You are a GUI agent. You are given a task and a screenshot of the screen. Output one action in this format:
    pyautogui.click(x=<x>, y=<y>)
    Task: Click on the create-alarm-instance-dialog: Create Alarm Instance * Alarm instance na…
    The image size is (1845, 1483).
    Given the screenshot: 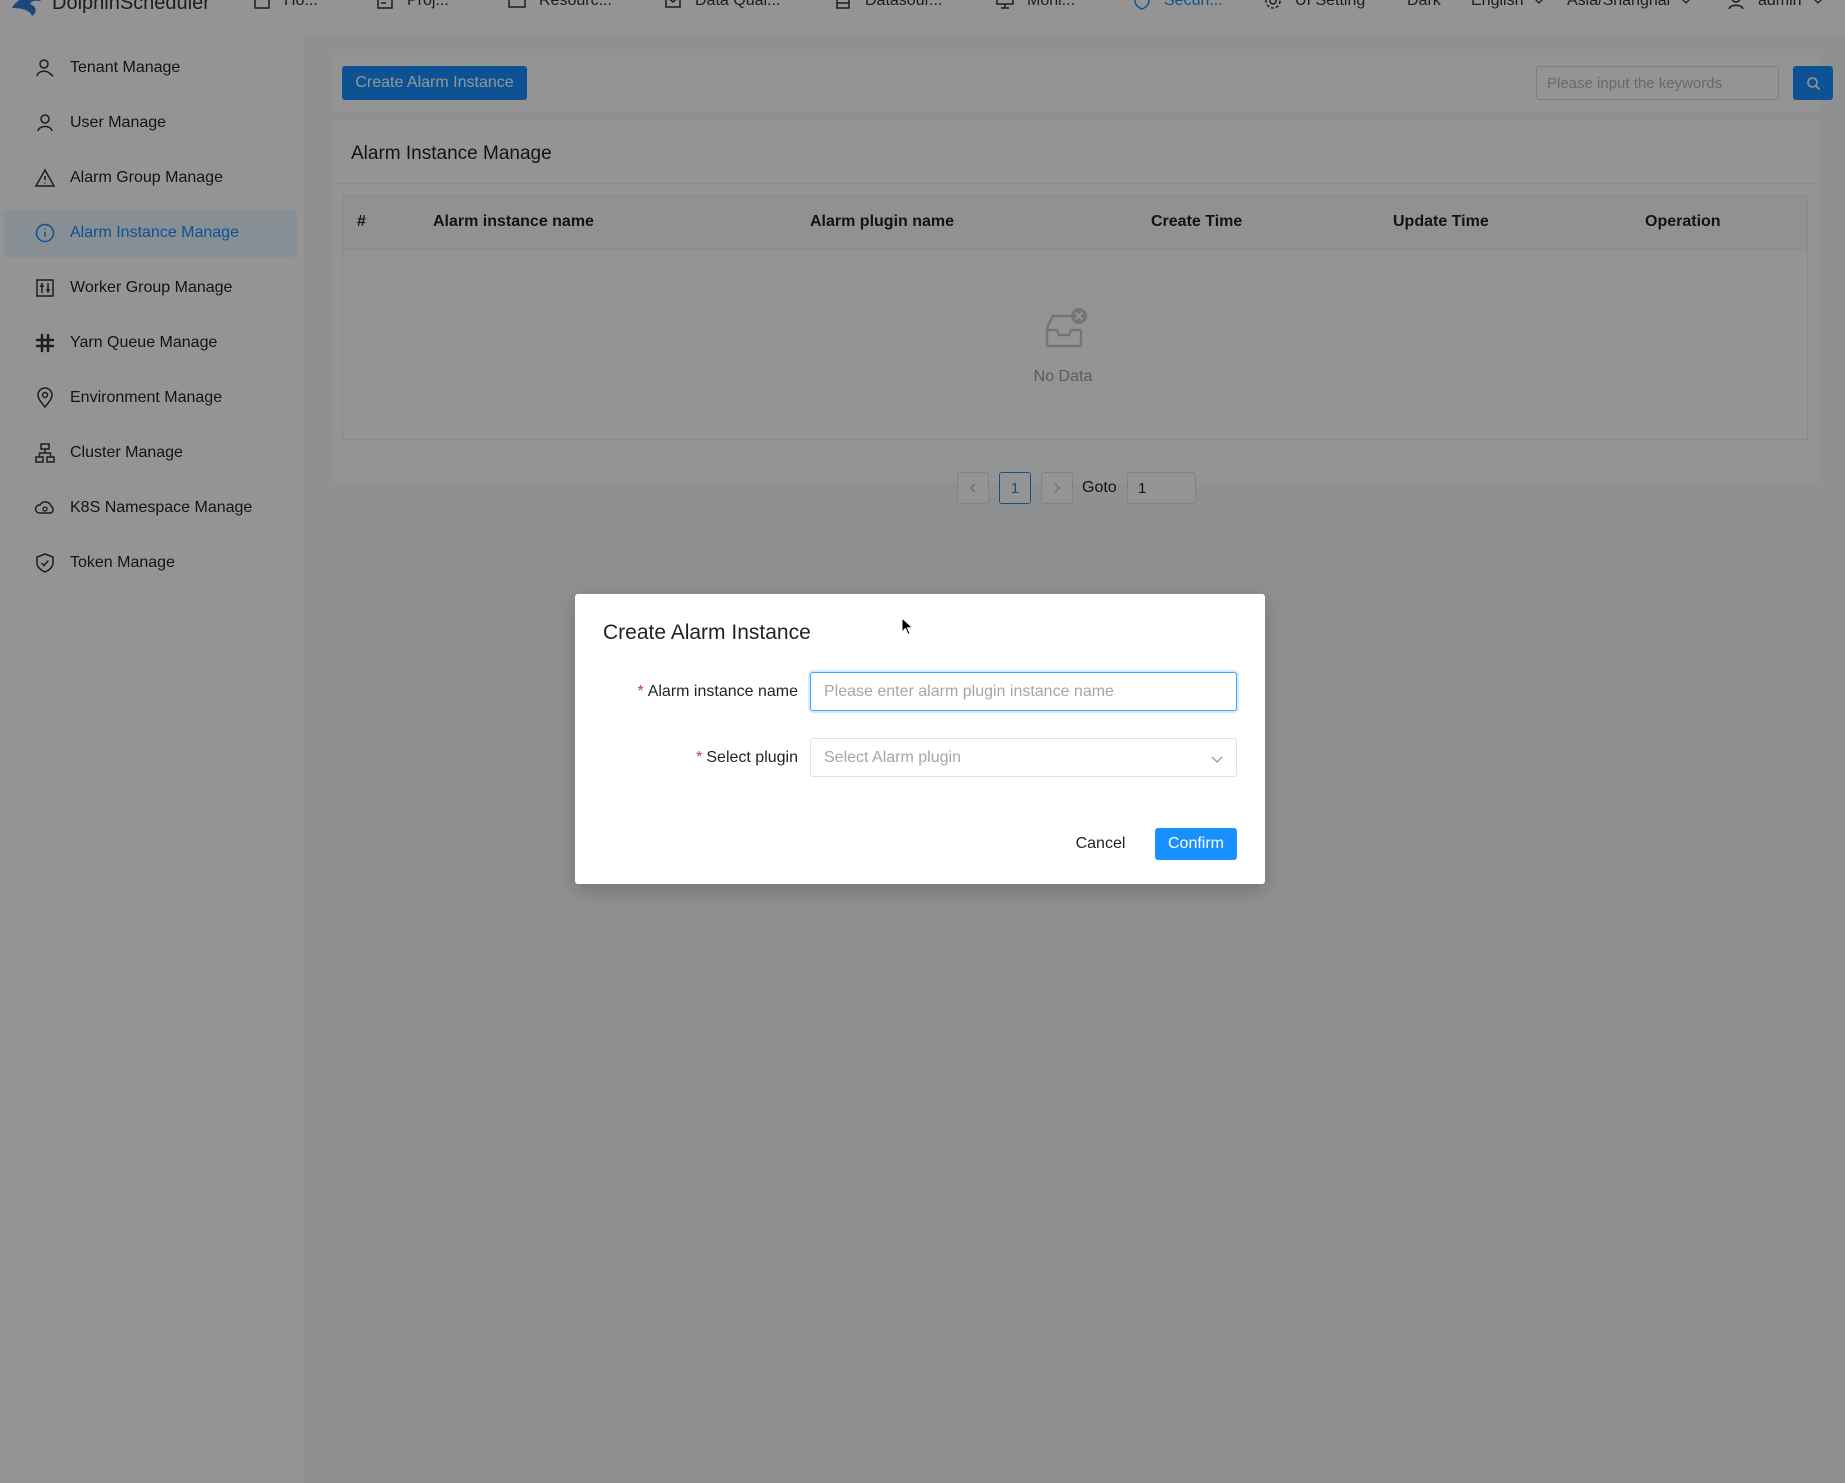 What is the action you would take?
    pyautogui.click(x=920, y=739)
    